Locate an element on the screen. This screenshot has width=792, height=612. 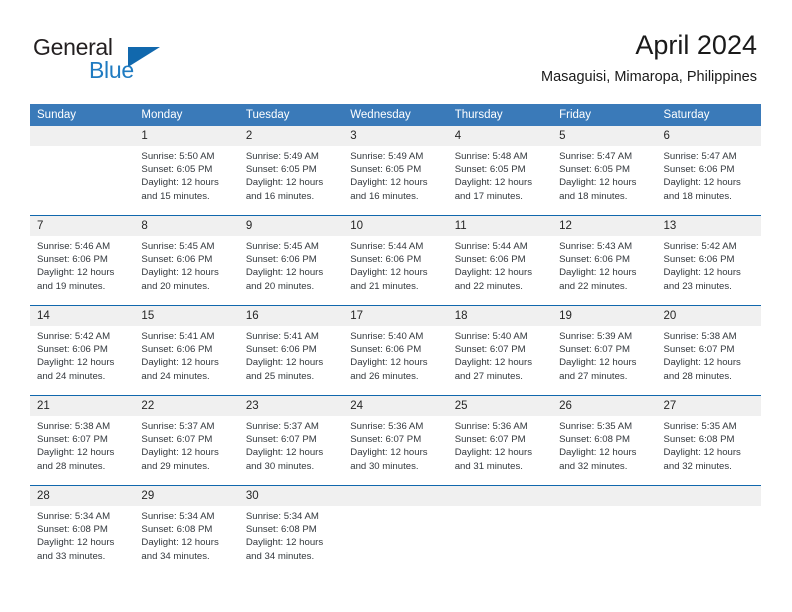
general-blue-logo: General Blue is located at coordinates (133, 61).